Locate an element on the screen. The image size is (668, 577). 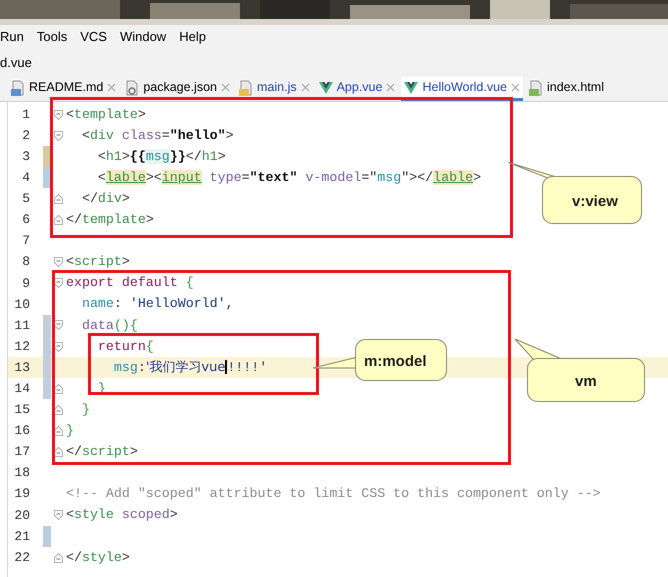
editor-tab: main.js is located at coordinates (274, 89).